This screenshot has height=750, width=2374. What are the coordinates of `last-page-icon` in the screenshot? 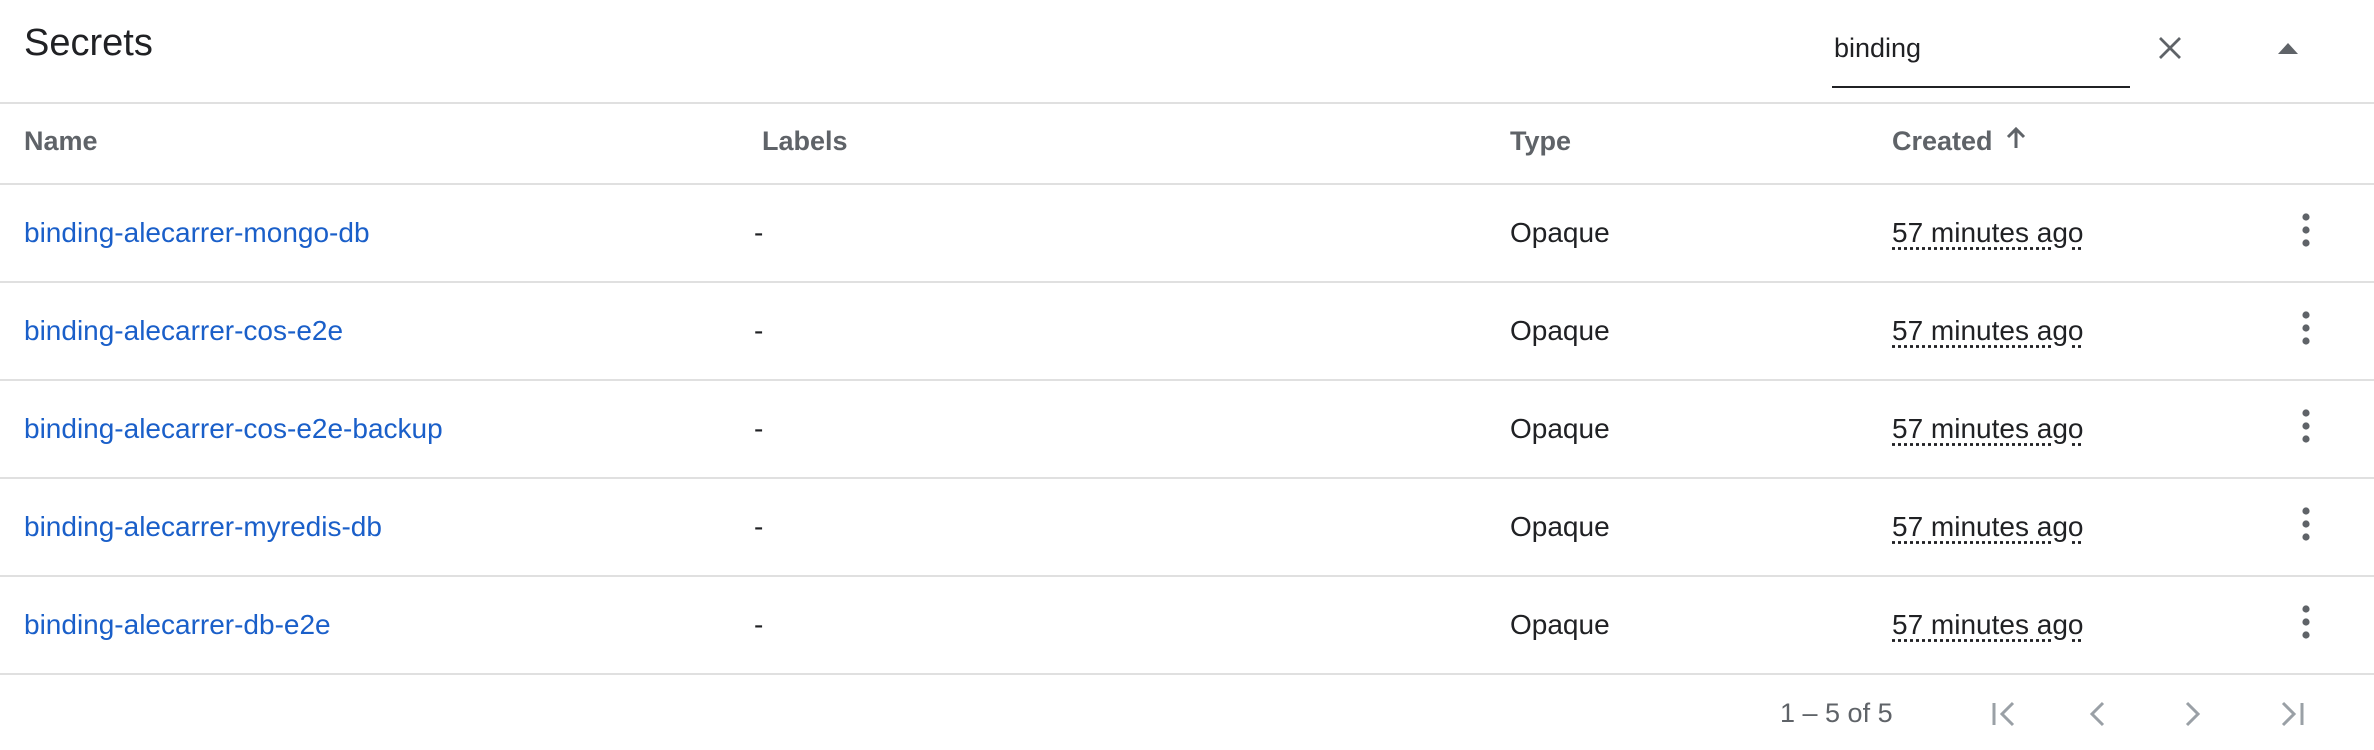 It's located at (2292, 716).